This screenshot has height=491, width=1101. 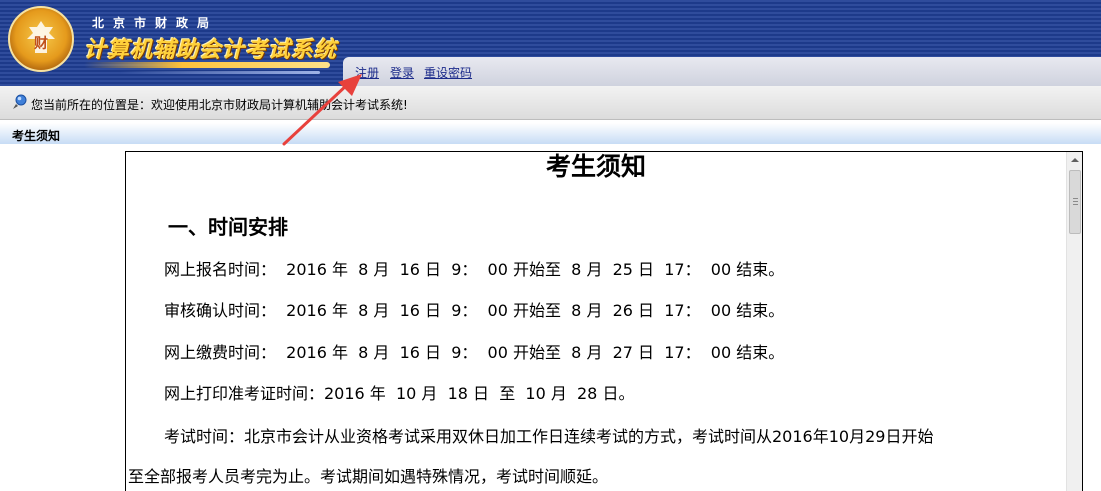 What do you see at coordinates (1074, 321) in the screenshot?
I see `vertical-scrollbar` at bounding box center [1074, 321].